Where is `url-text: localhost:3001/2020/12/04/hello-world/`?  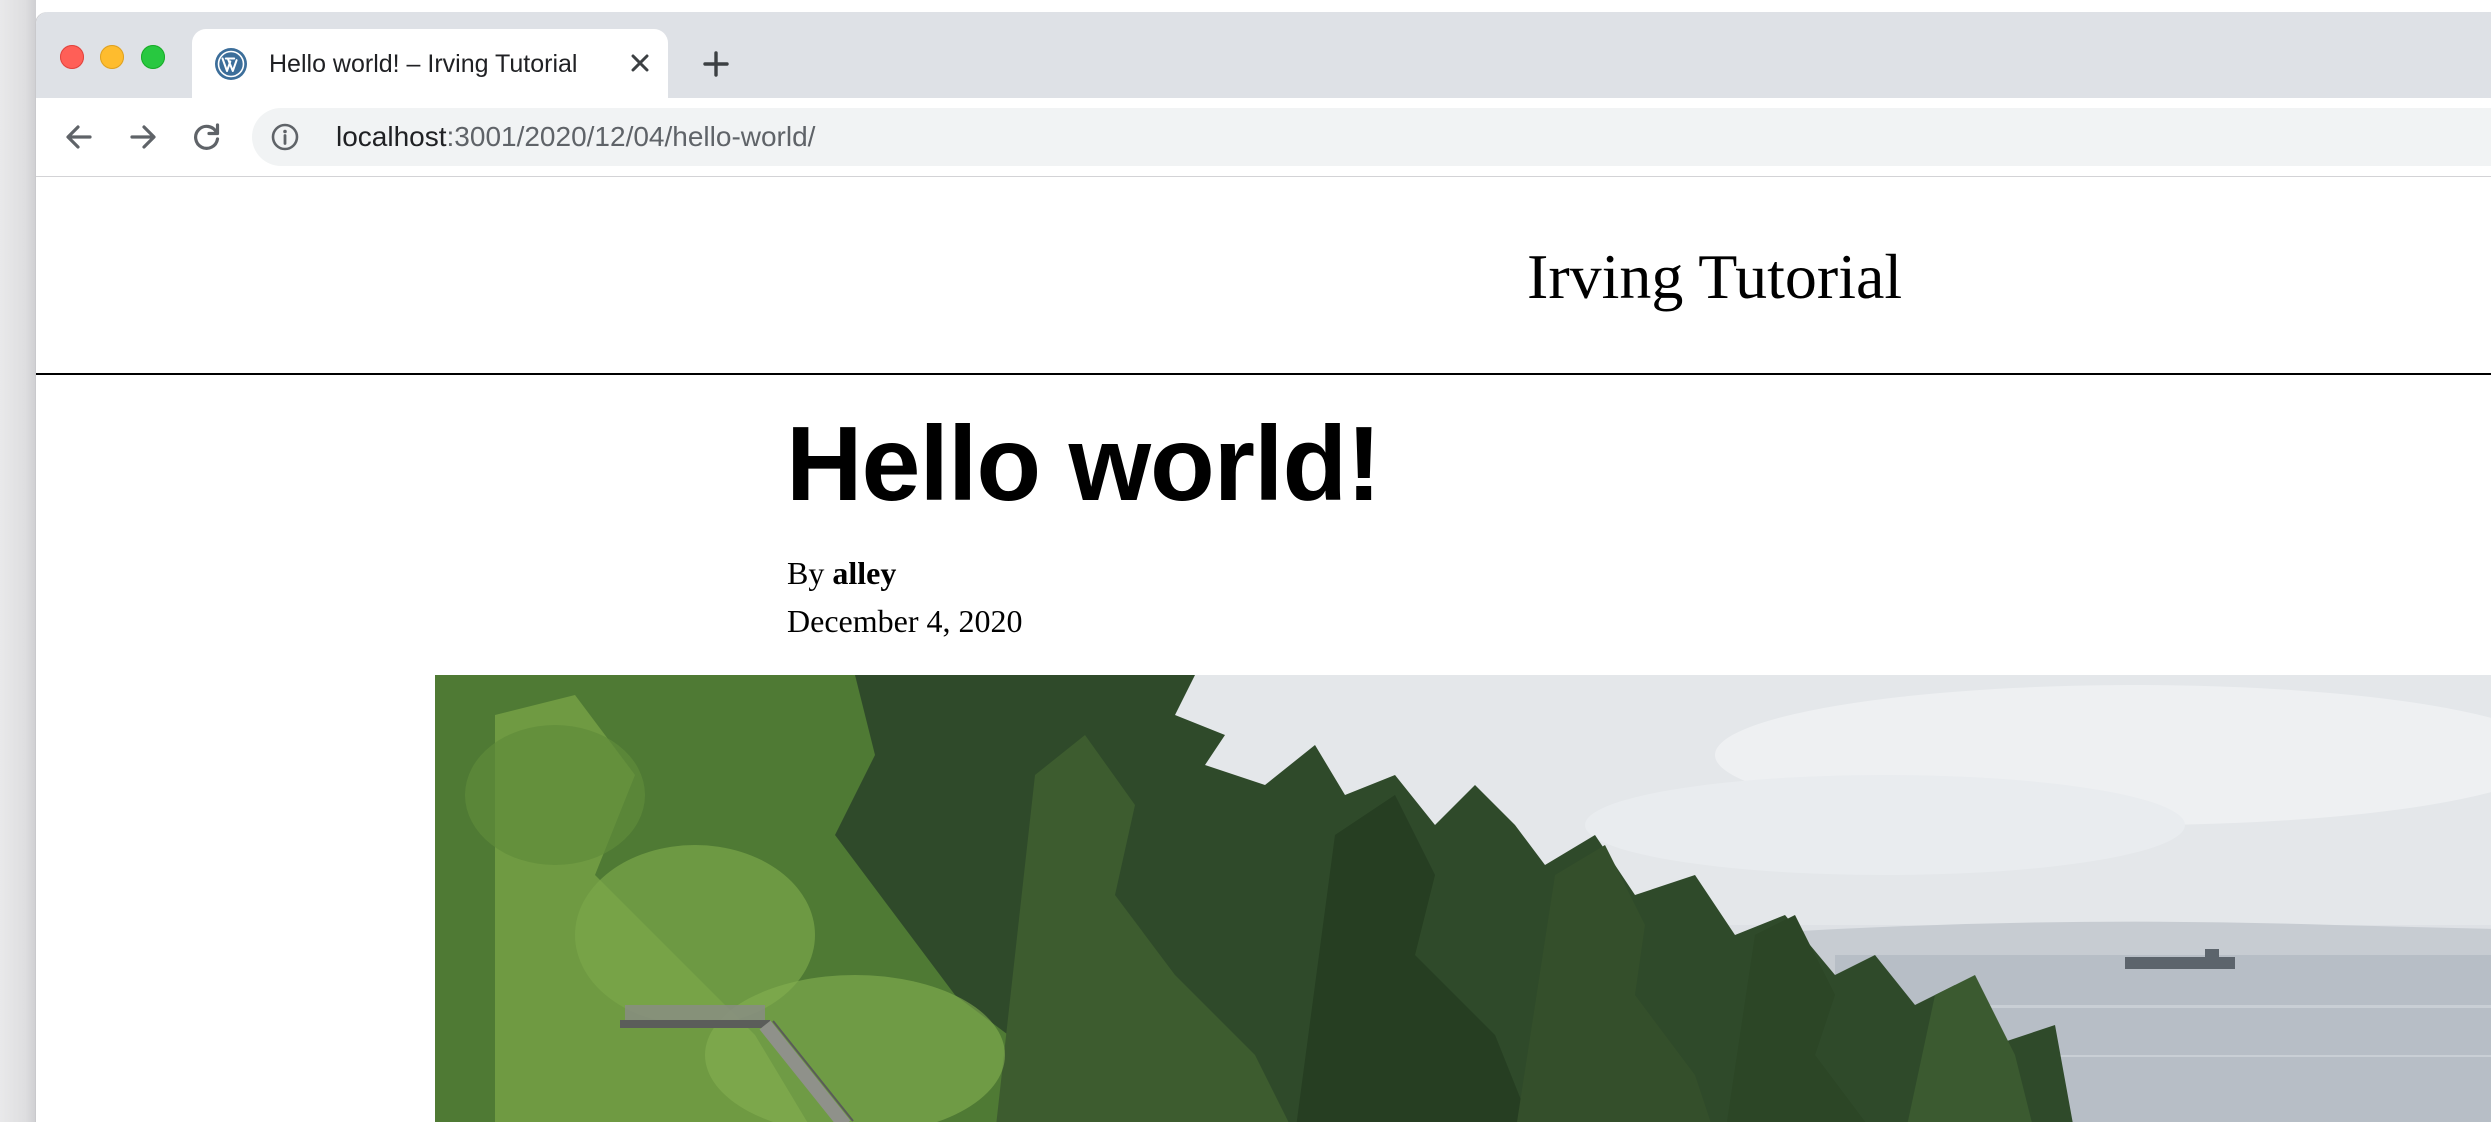
url-text: localhost:3001/2020/12/04/hello-world/ is located at coordinates (575, 137).